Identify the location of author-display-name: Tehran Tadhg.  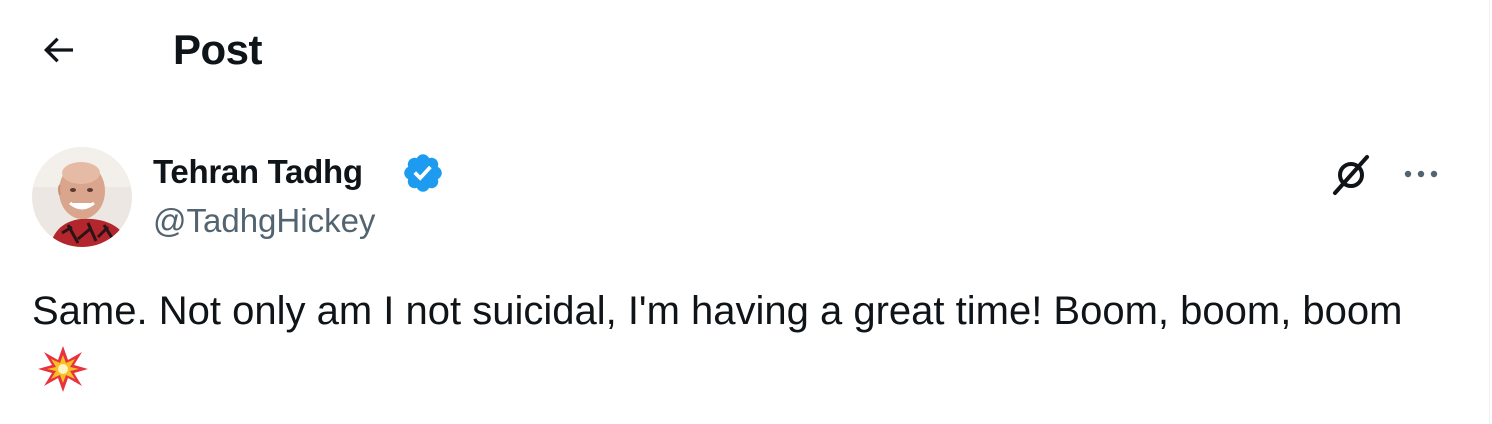
(258, 172).